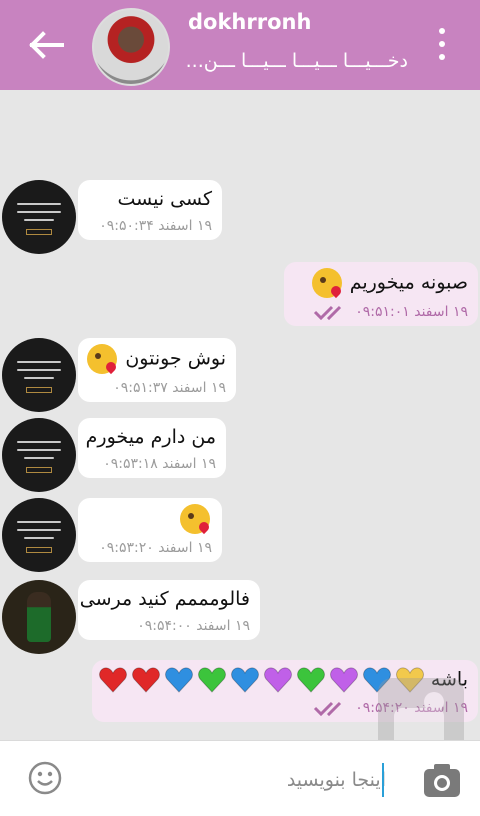 Image resolution: width=480 pixels, height=816 pixels. What do you see at coordinates (164, 599) in the screenshot?
I see `message-text: فالومممم کنید مرسی` at bounding box center [164, 599].